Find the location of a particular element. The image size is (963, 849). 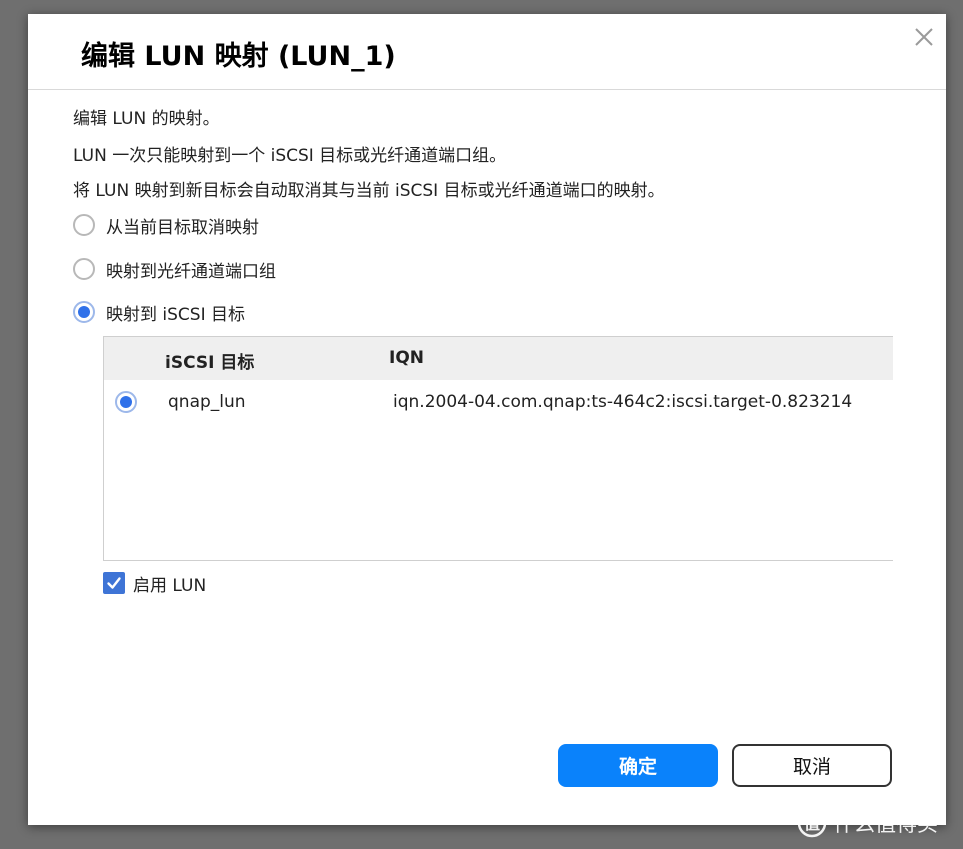

row-radio-selected is located at coordinates (126, 402).